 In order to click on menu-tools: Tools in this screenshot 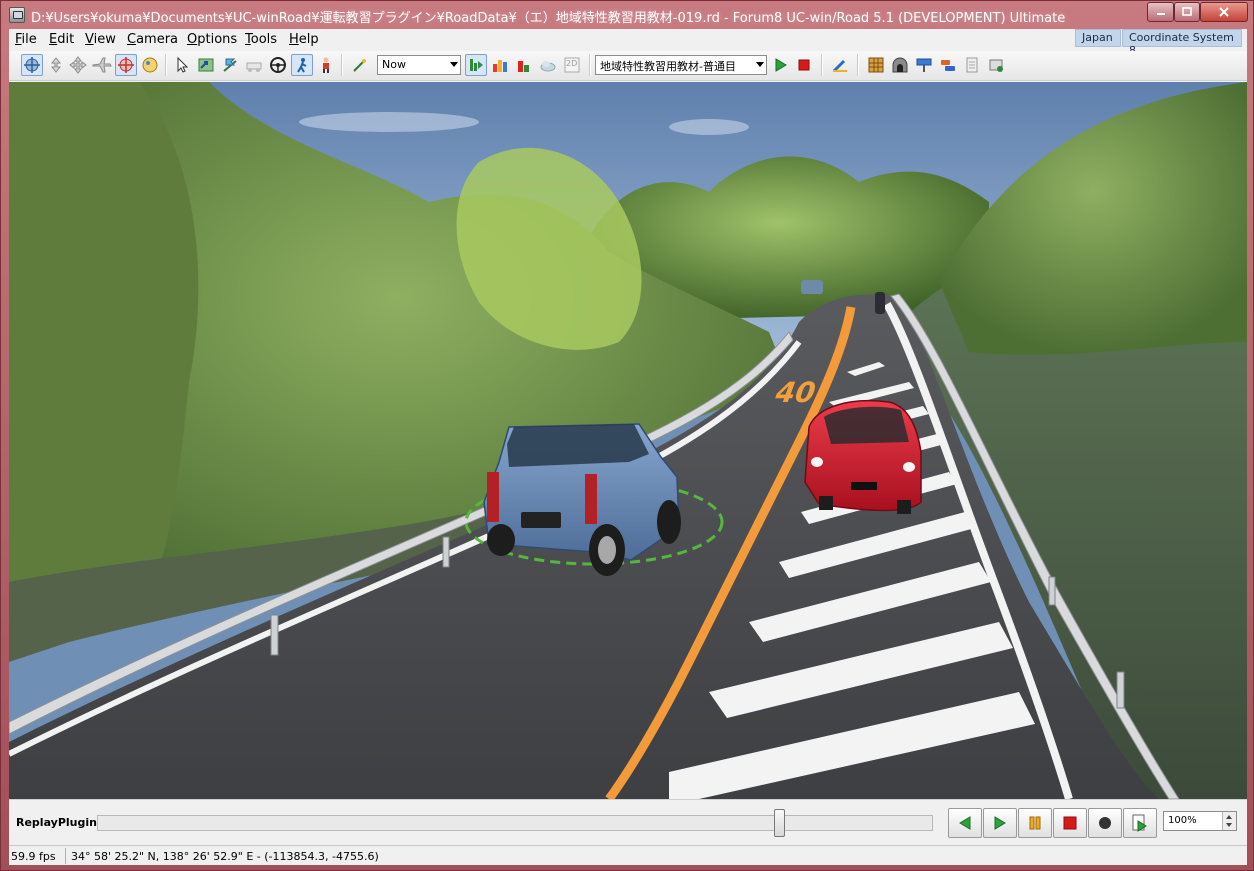, I will do `click(261, 39)`.